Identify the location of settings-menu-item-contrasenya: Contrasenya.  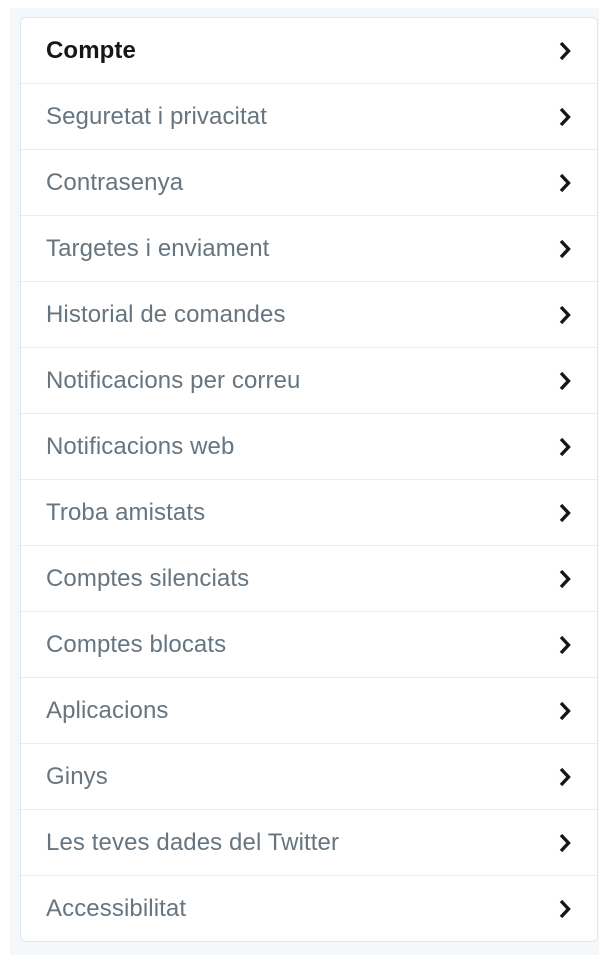
(309, 183).